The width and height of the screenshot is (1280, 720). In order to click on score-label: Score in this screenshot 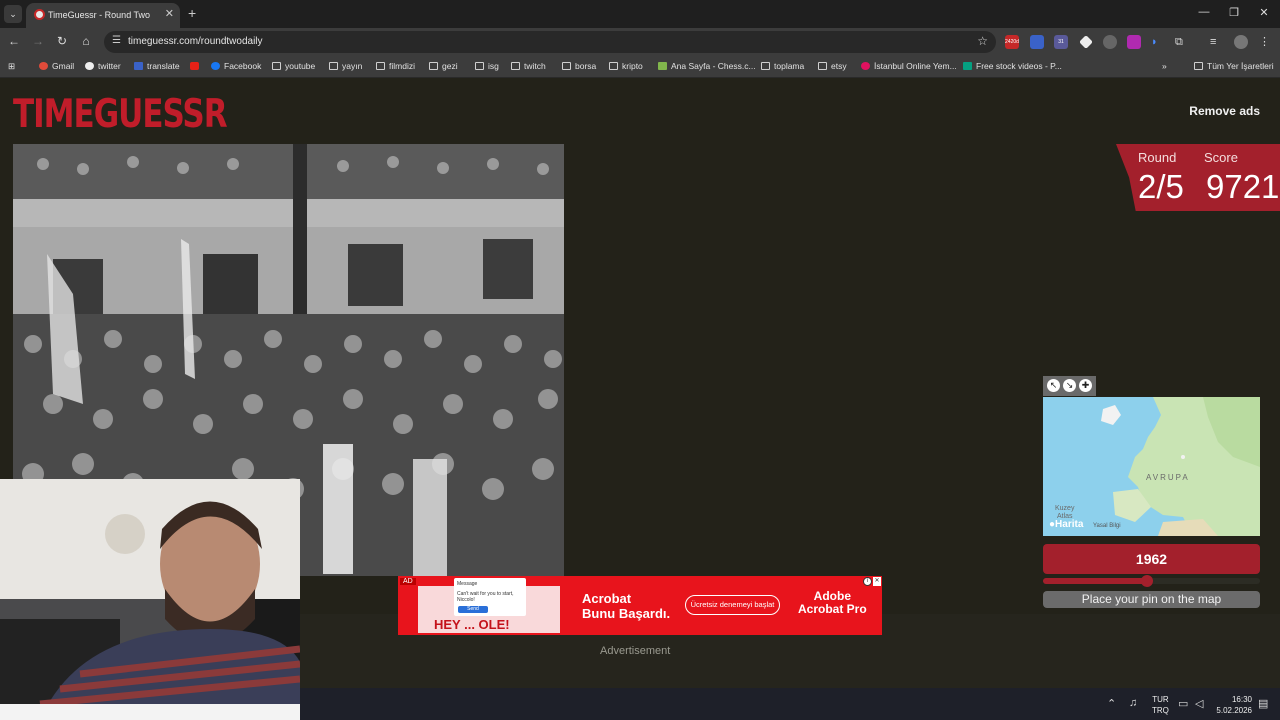, I will do `click(1221, 157)`.